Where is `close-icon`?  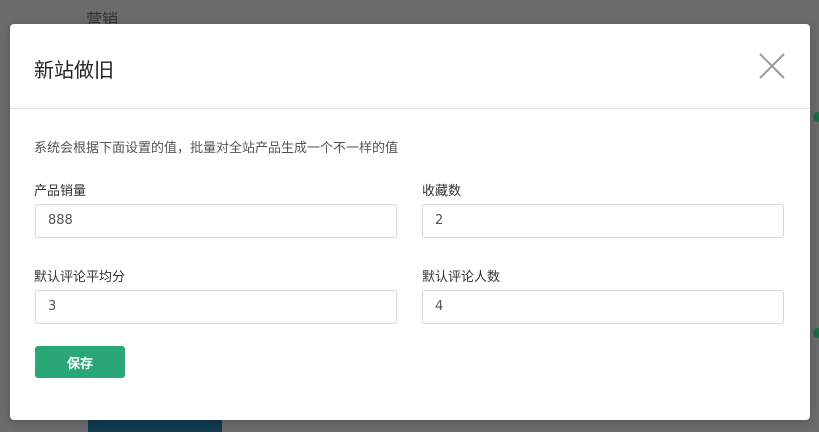 close-icon is located at coordinates (772, 66).